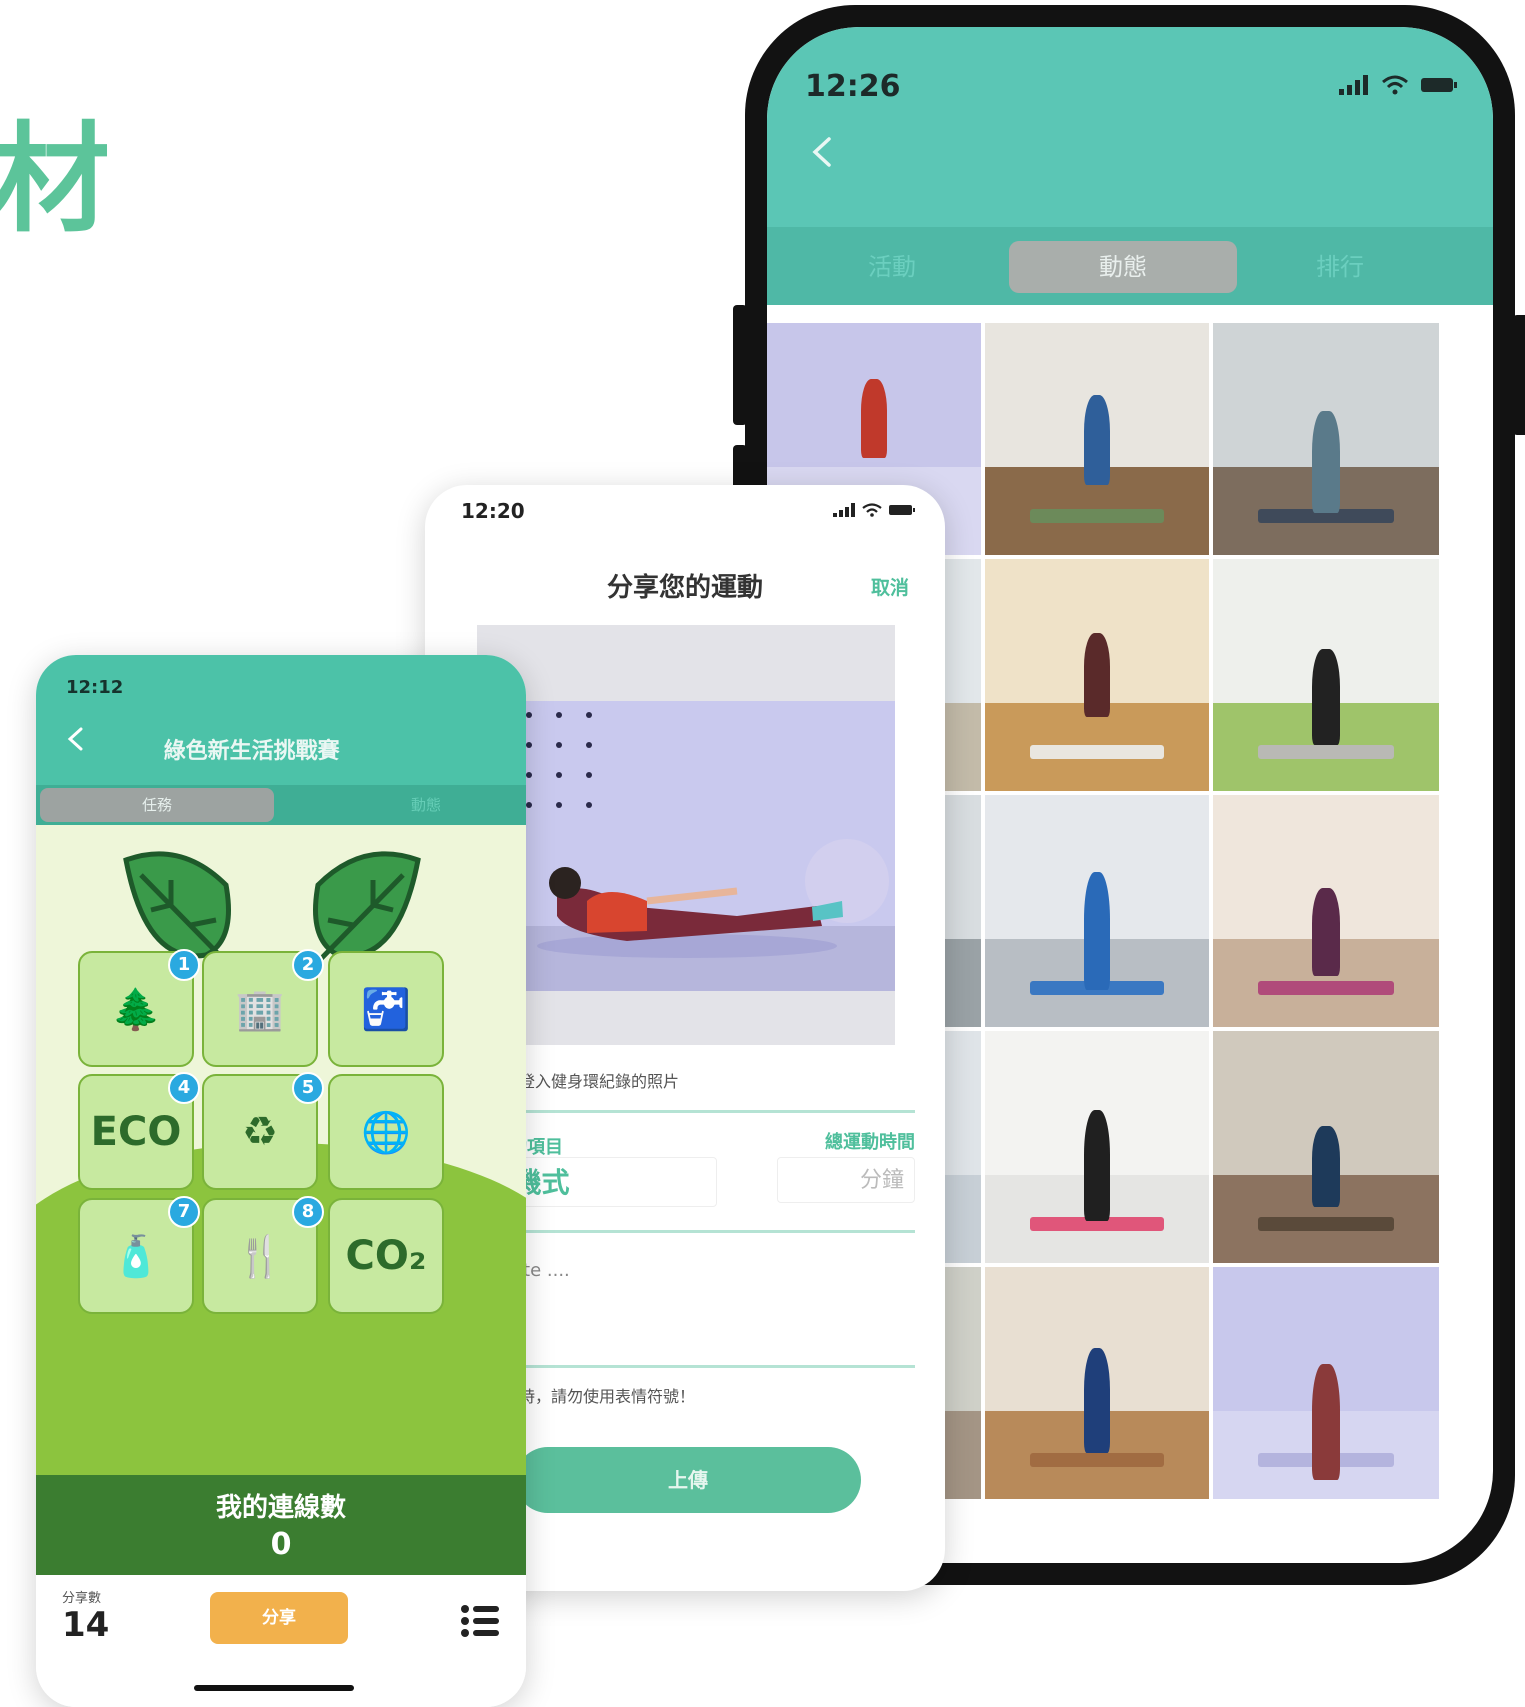 This screenshot has height=1707, width=1525. I want to click on task-number-badge: 7, so click(184, 1212).